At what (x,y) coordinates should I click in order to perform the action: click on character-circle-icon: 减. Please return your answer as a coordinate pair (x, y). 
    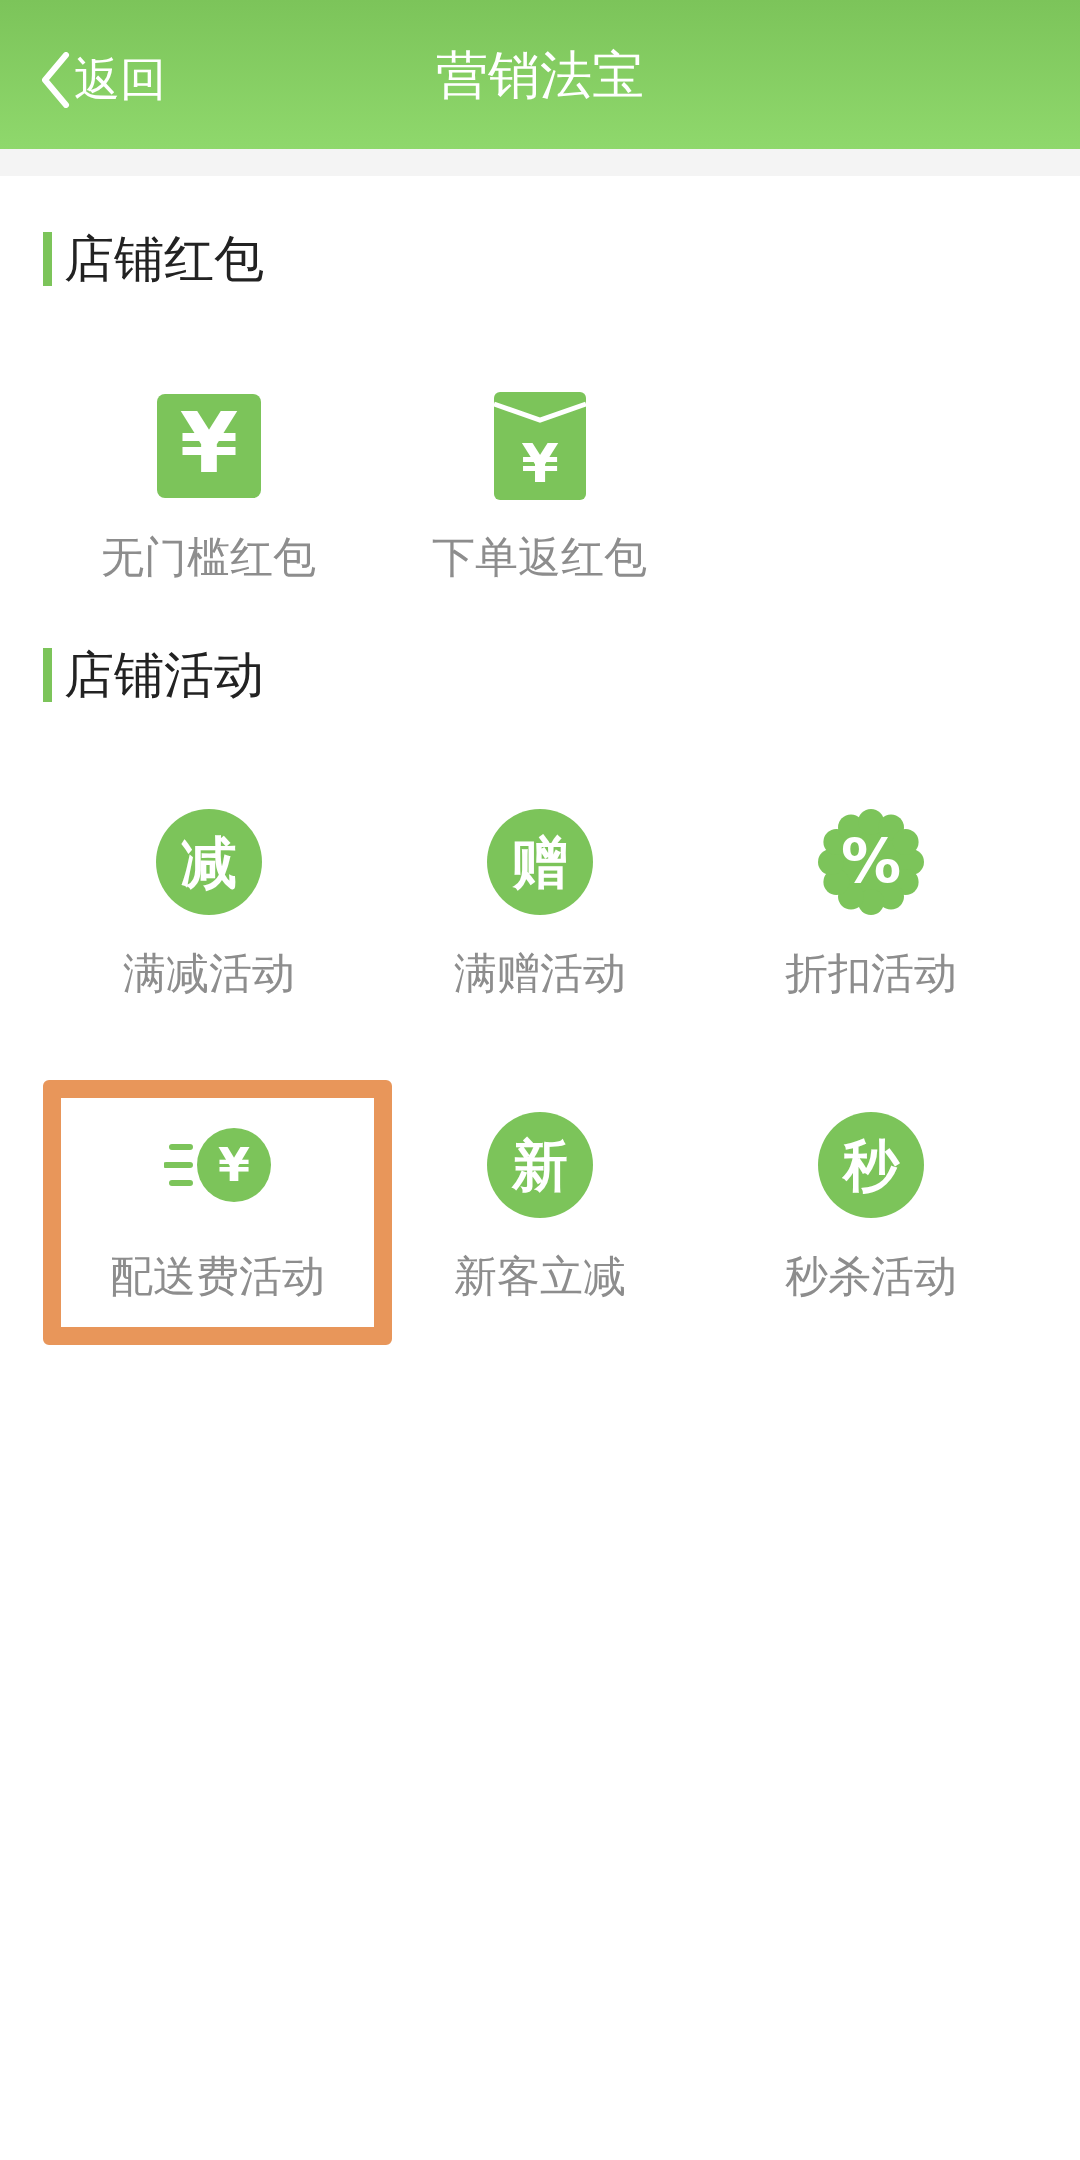
    Looking at the image, I should click on (208, 862).